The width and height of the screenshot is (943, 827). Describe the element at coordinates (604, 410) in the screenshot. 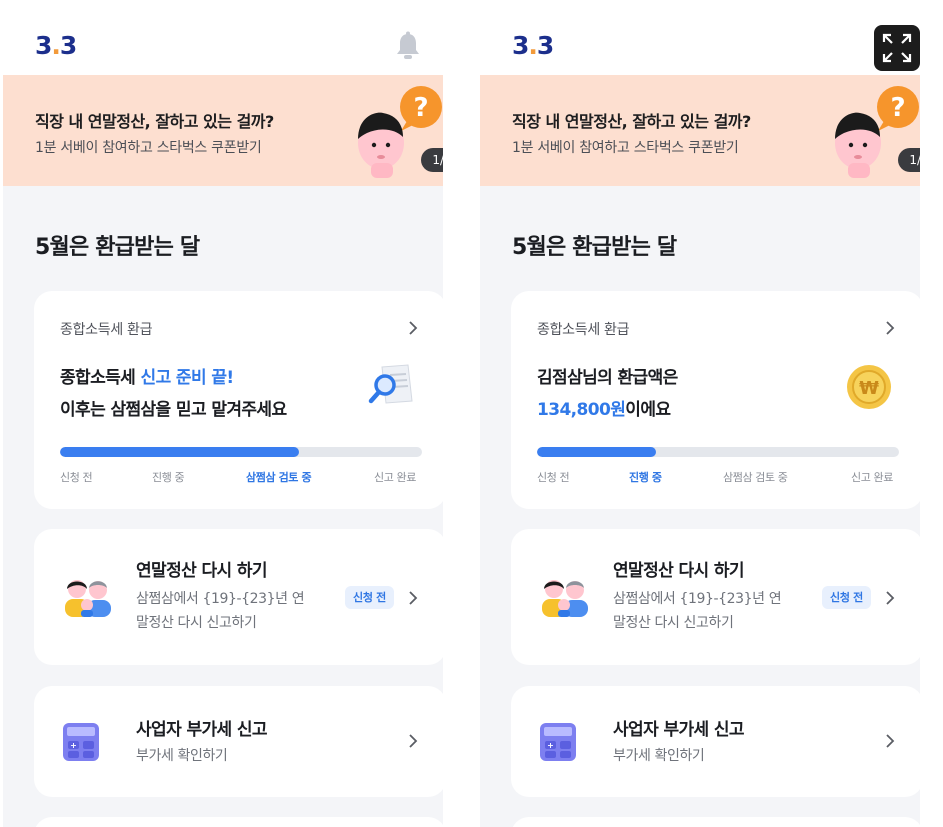

I see `refund-amount: 134,800원이에요` at that location.